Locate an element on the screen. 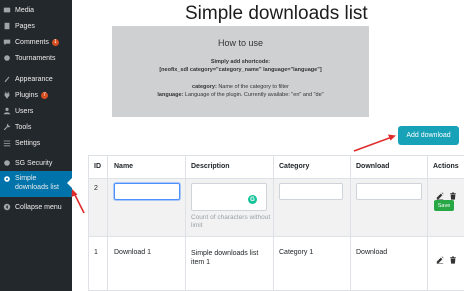 This screenshot has height=291, width=474. column-header-download: Download is located at coordinates (373, 166).